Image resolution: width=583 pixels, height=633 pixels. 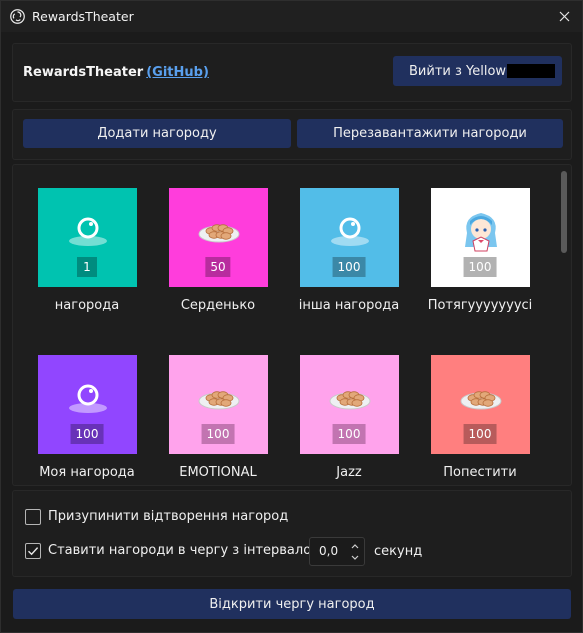 I want to click on reward-name: Jazz, so click(x=349, y=472).